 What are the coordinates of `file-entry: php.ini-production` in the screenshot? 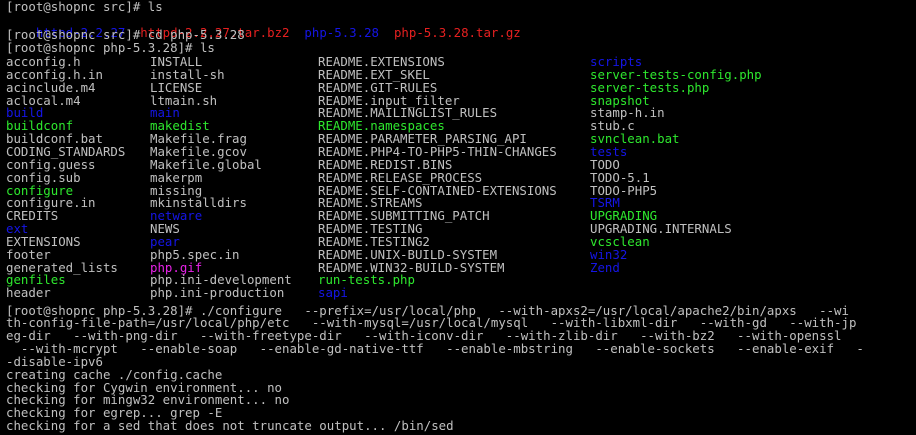 It's located at (217, 293).